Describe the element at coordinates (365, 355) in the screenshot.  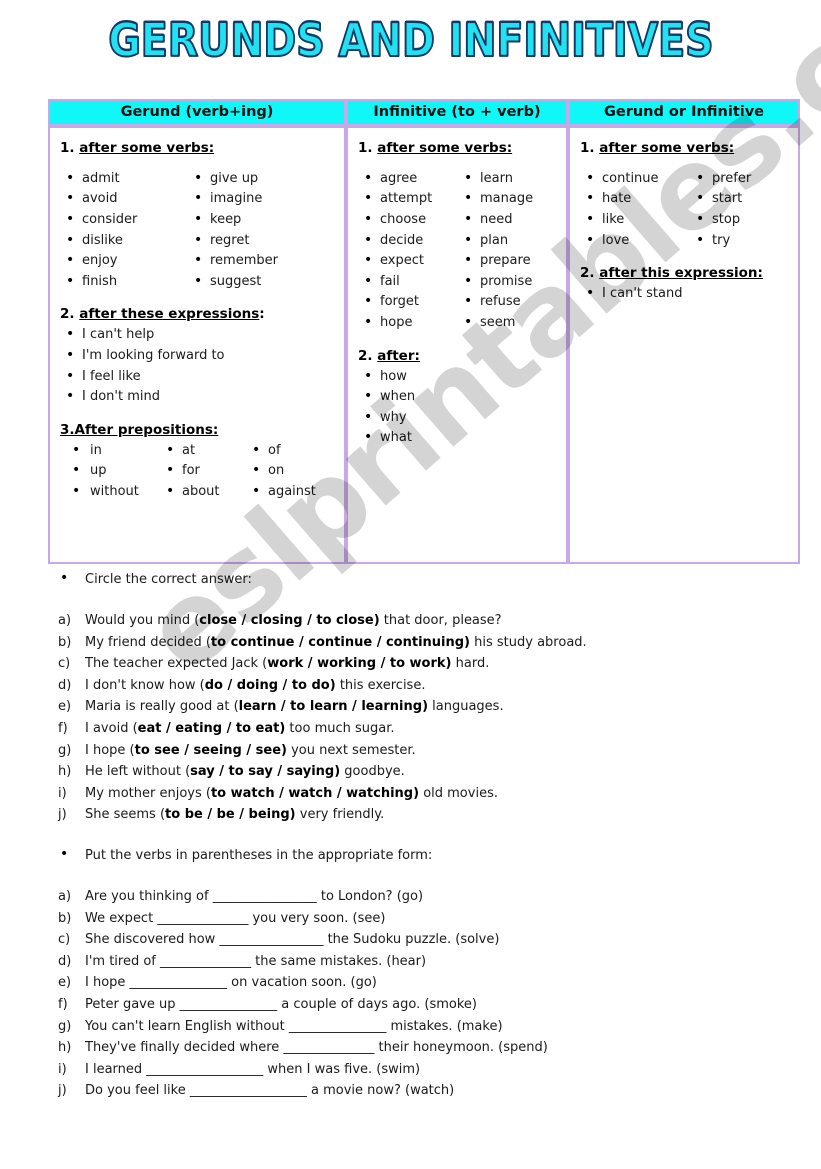
I see `infinitive-section-2-number: 2.` at that location.